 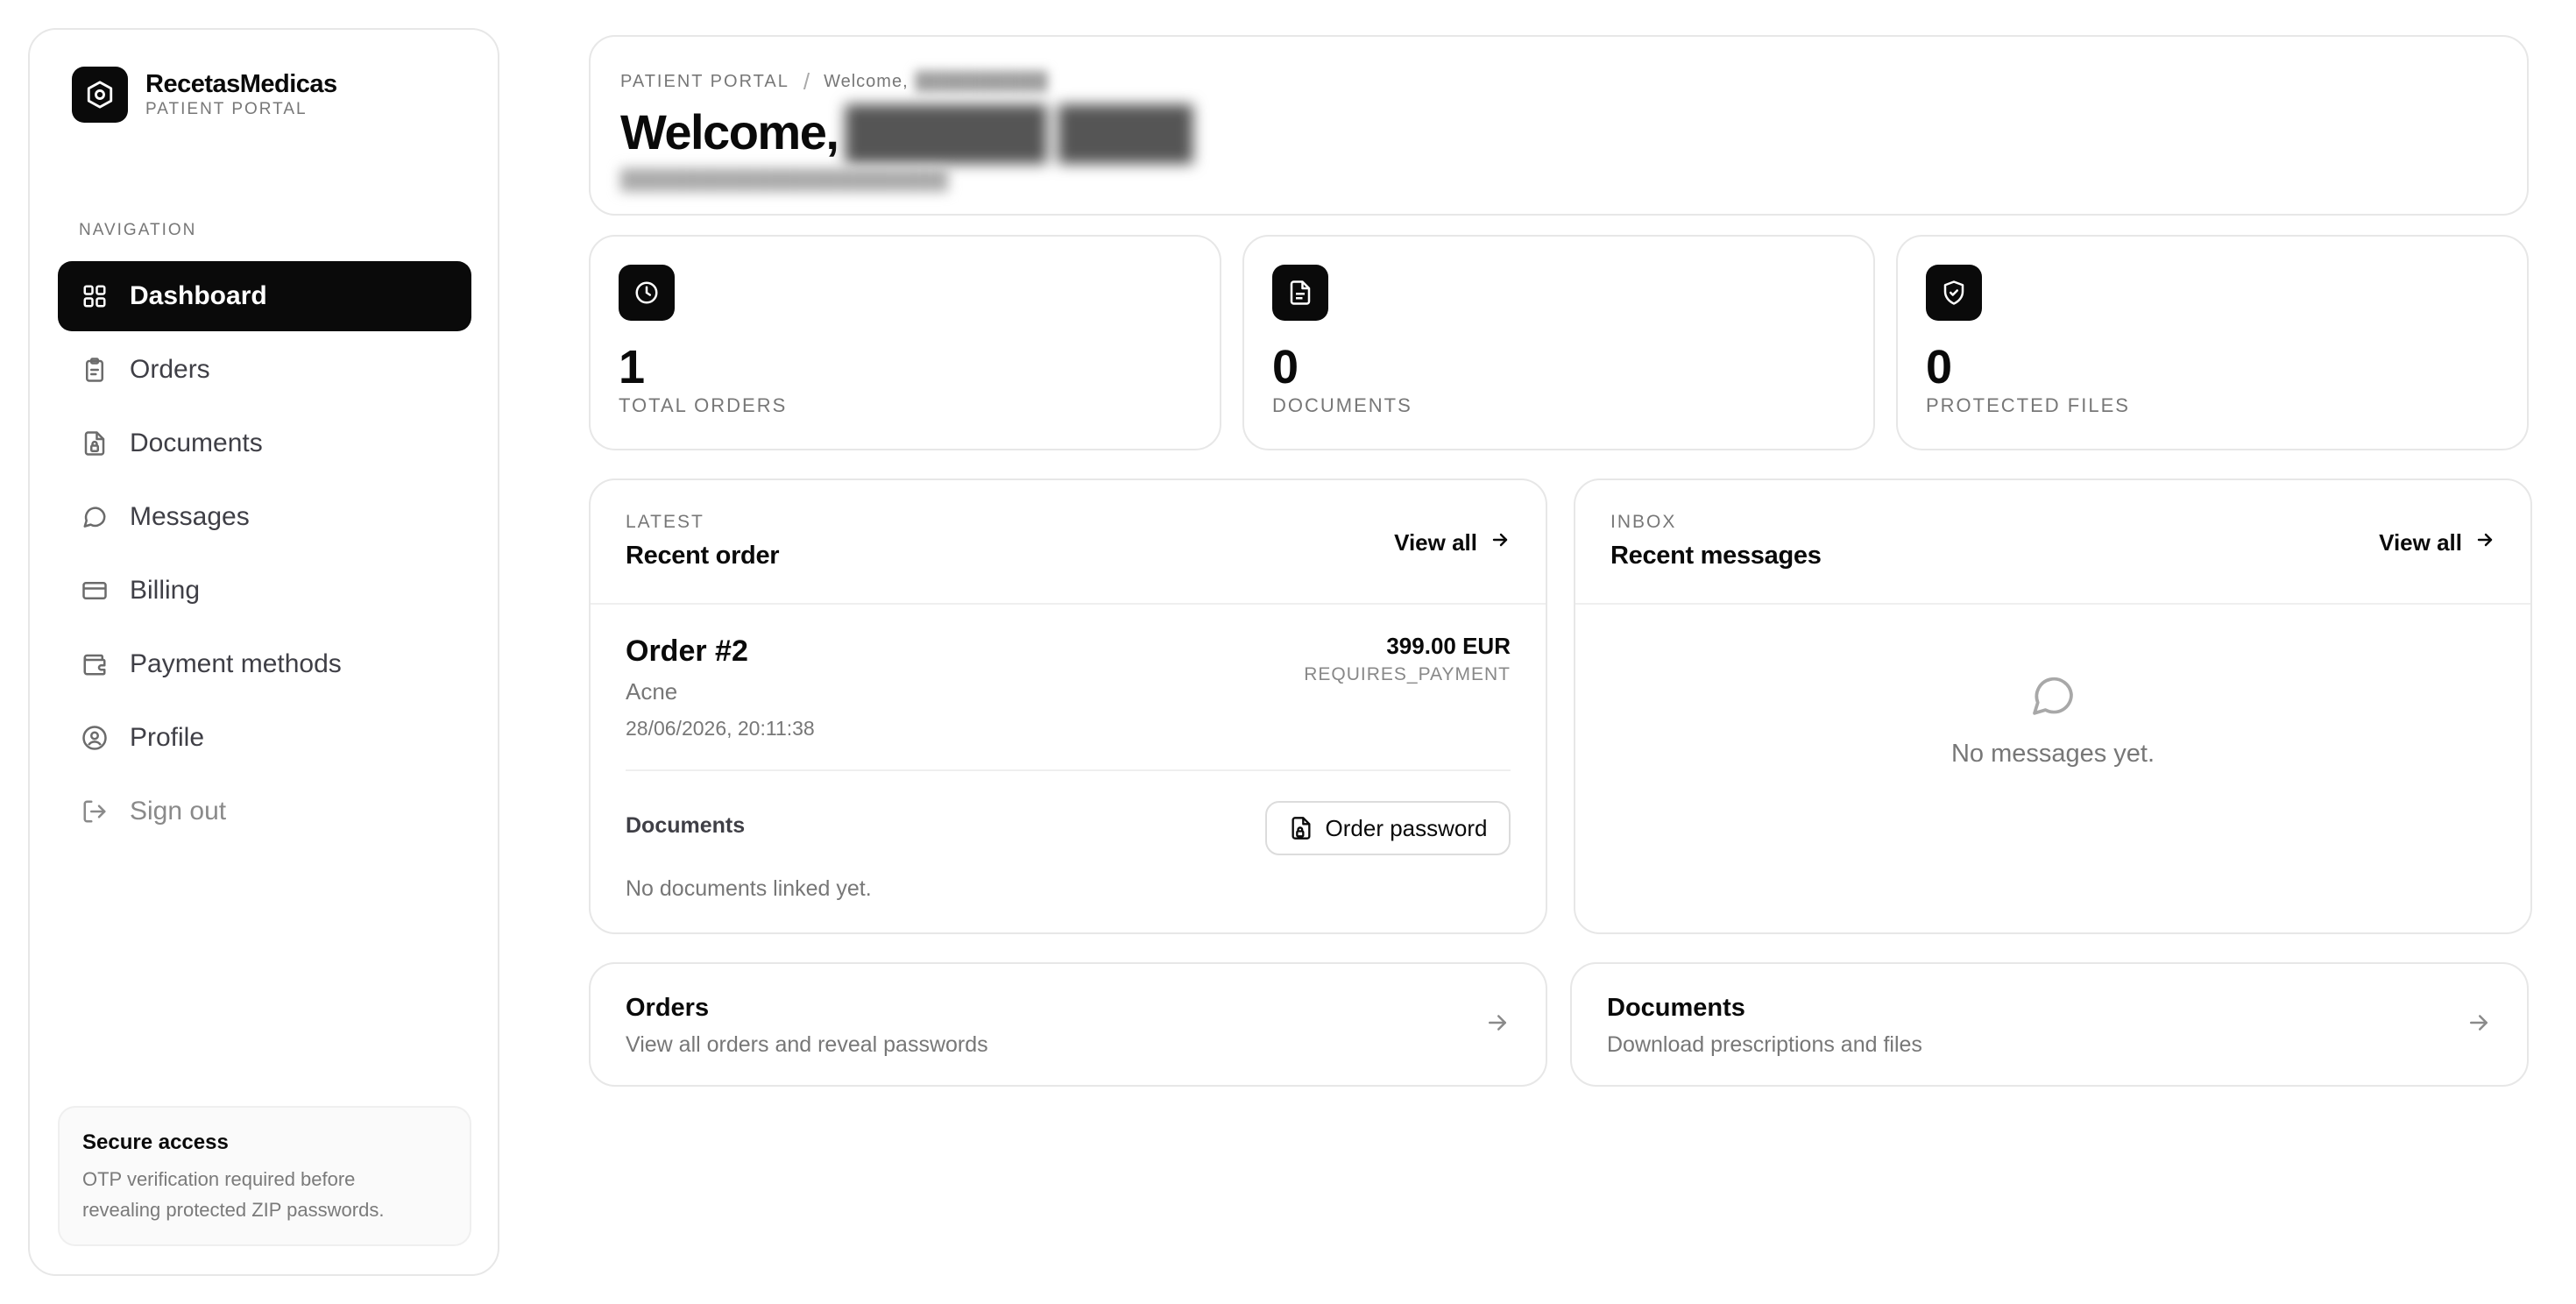 What do you see at coordinates (236, 663) in the screenshot?
I see `sidebar-item-label: Payment methods` at bounding box center [236, 663].